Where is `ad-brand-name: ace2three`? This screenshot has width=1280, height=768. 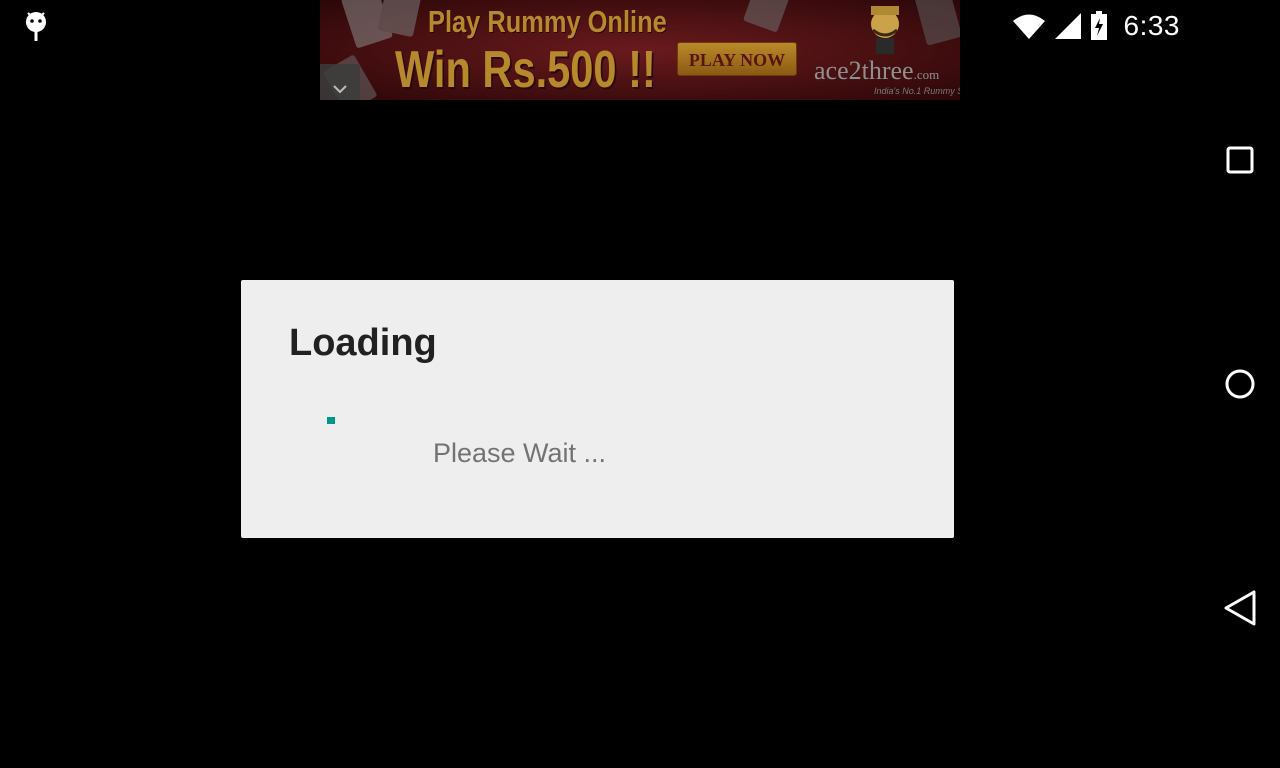 ad-brand-name: ace2three is located at coordinates (864, 70).